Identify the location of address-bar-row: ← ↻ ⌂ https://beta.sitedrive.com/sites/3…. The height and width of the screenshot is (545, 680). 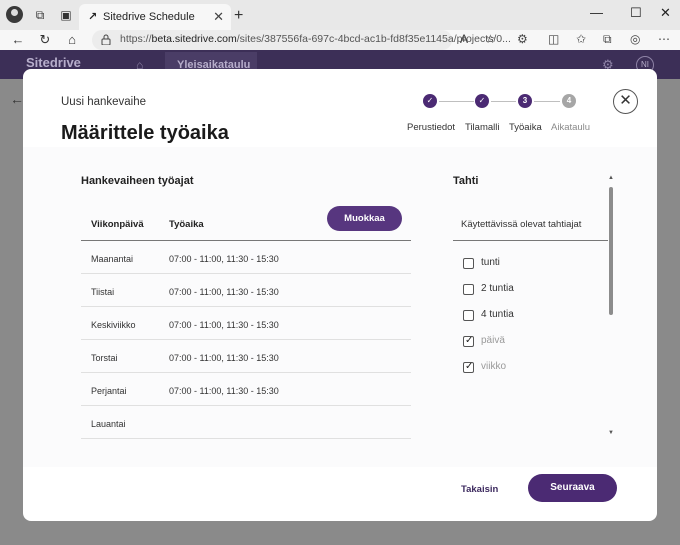
(340, 40).